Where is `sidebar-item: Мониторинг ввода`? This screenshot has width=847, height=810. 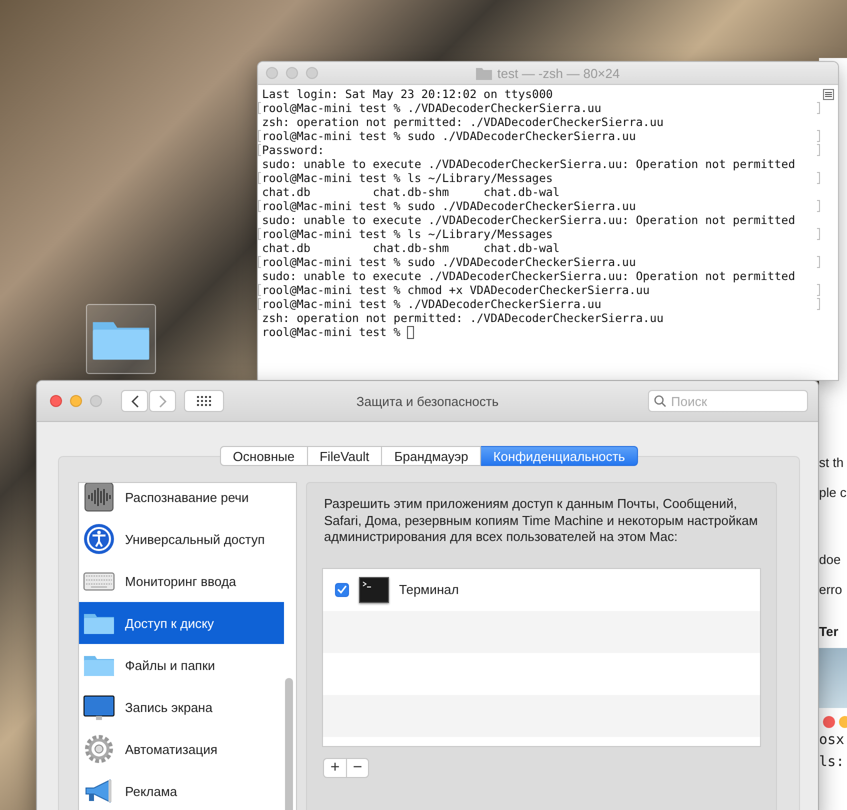
sidebar-item: Мониторинг ввода is located at coordinates (181, 581).